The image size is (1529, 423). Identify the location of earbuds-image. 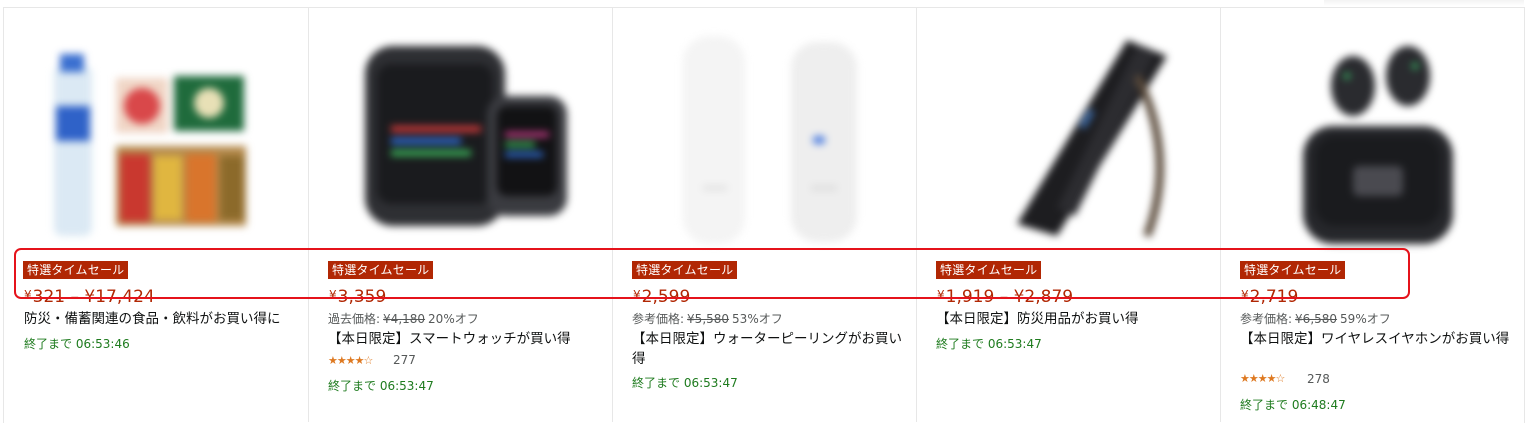
(1378, 145).